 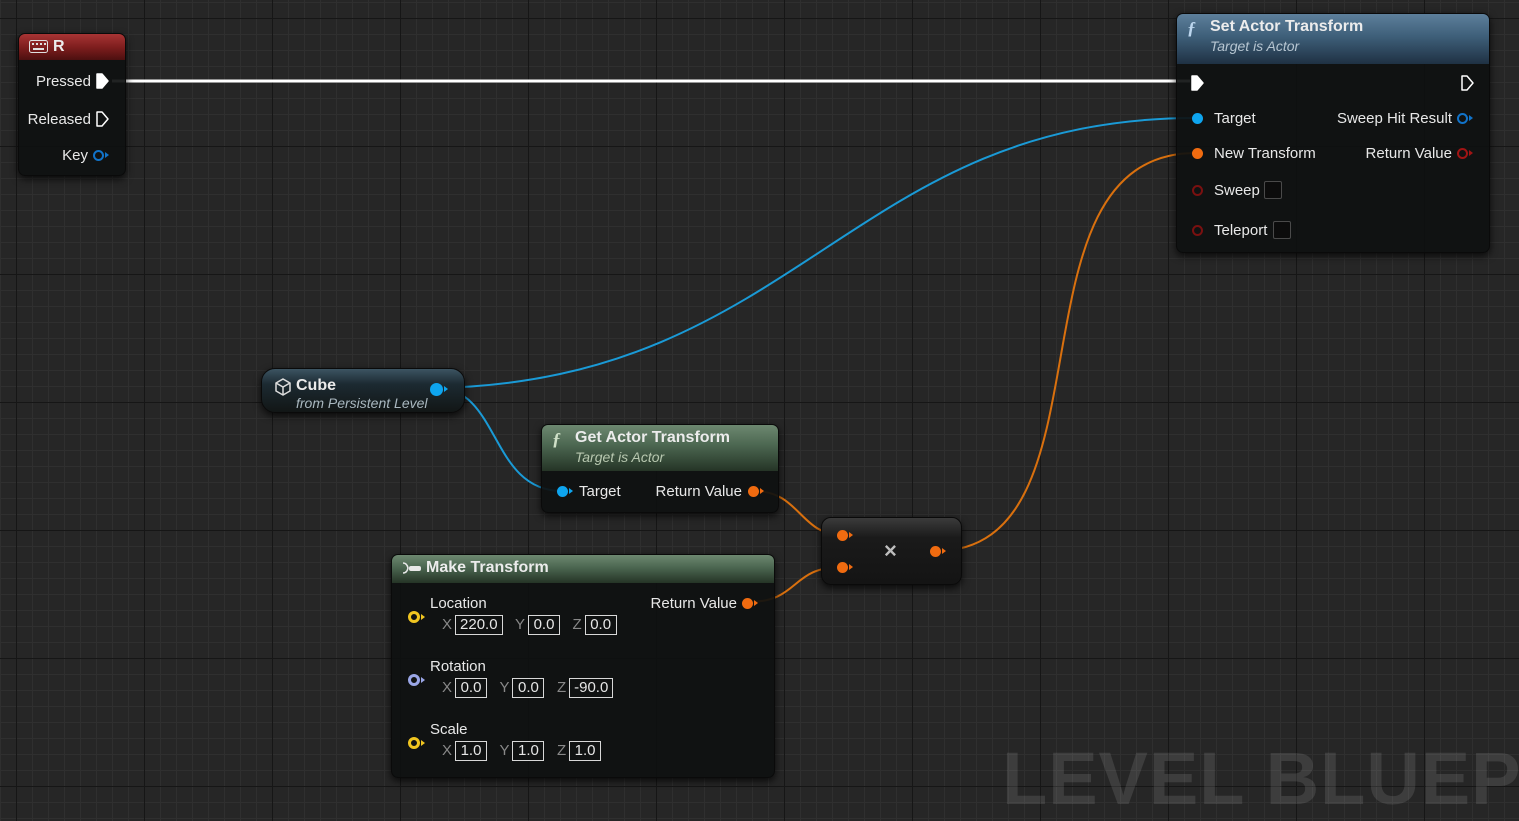 I want to click on scale-x-field: 1.0, so click(x=471, y=751).